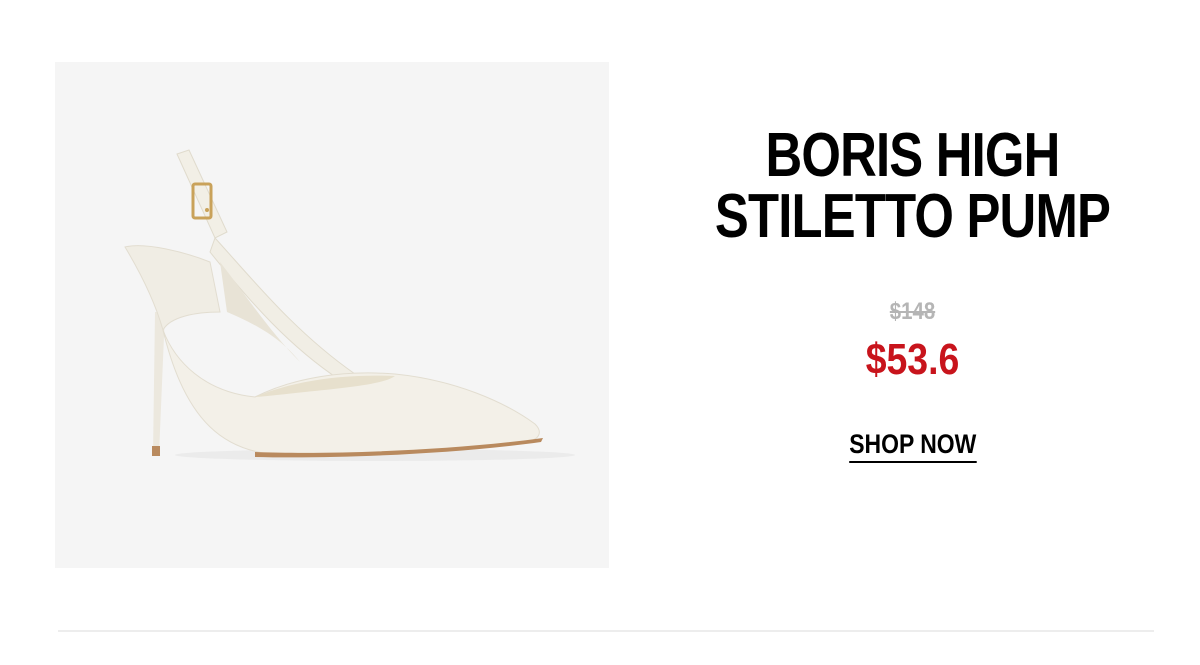 This screenshot has height=665, width=1200. What do you see at coordinates (912, 446) in the screenshot?
I see `shop-now-link: SHOP NOW` at bounding box center [912, 446].